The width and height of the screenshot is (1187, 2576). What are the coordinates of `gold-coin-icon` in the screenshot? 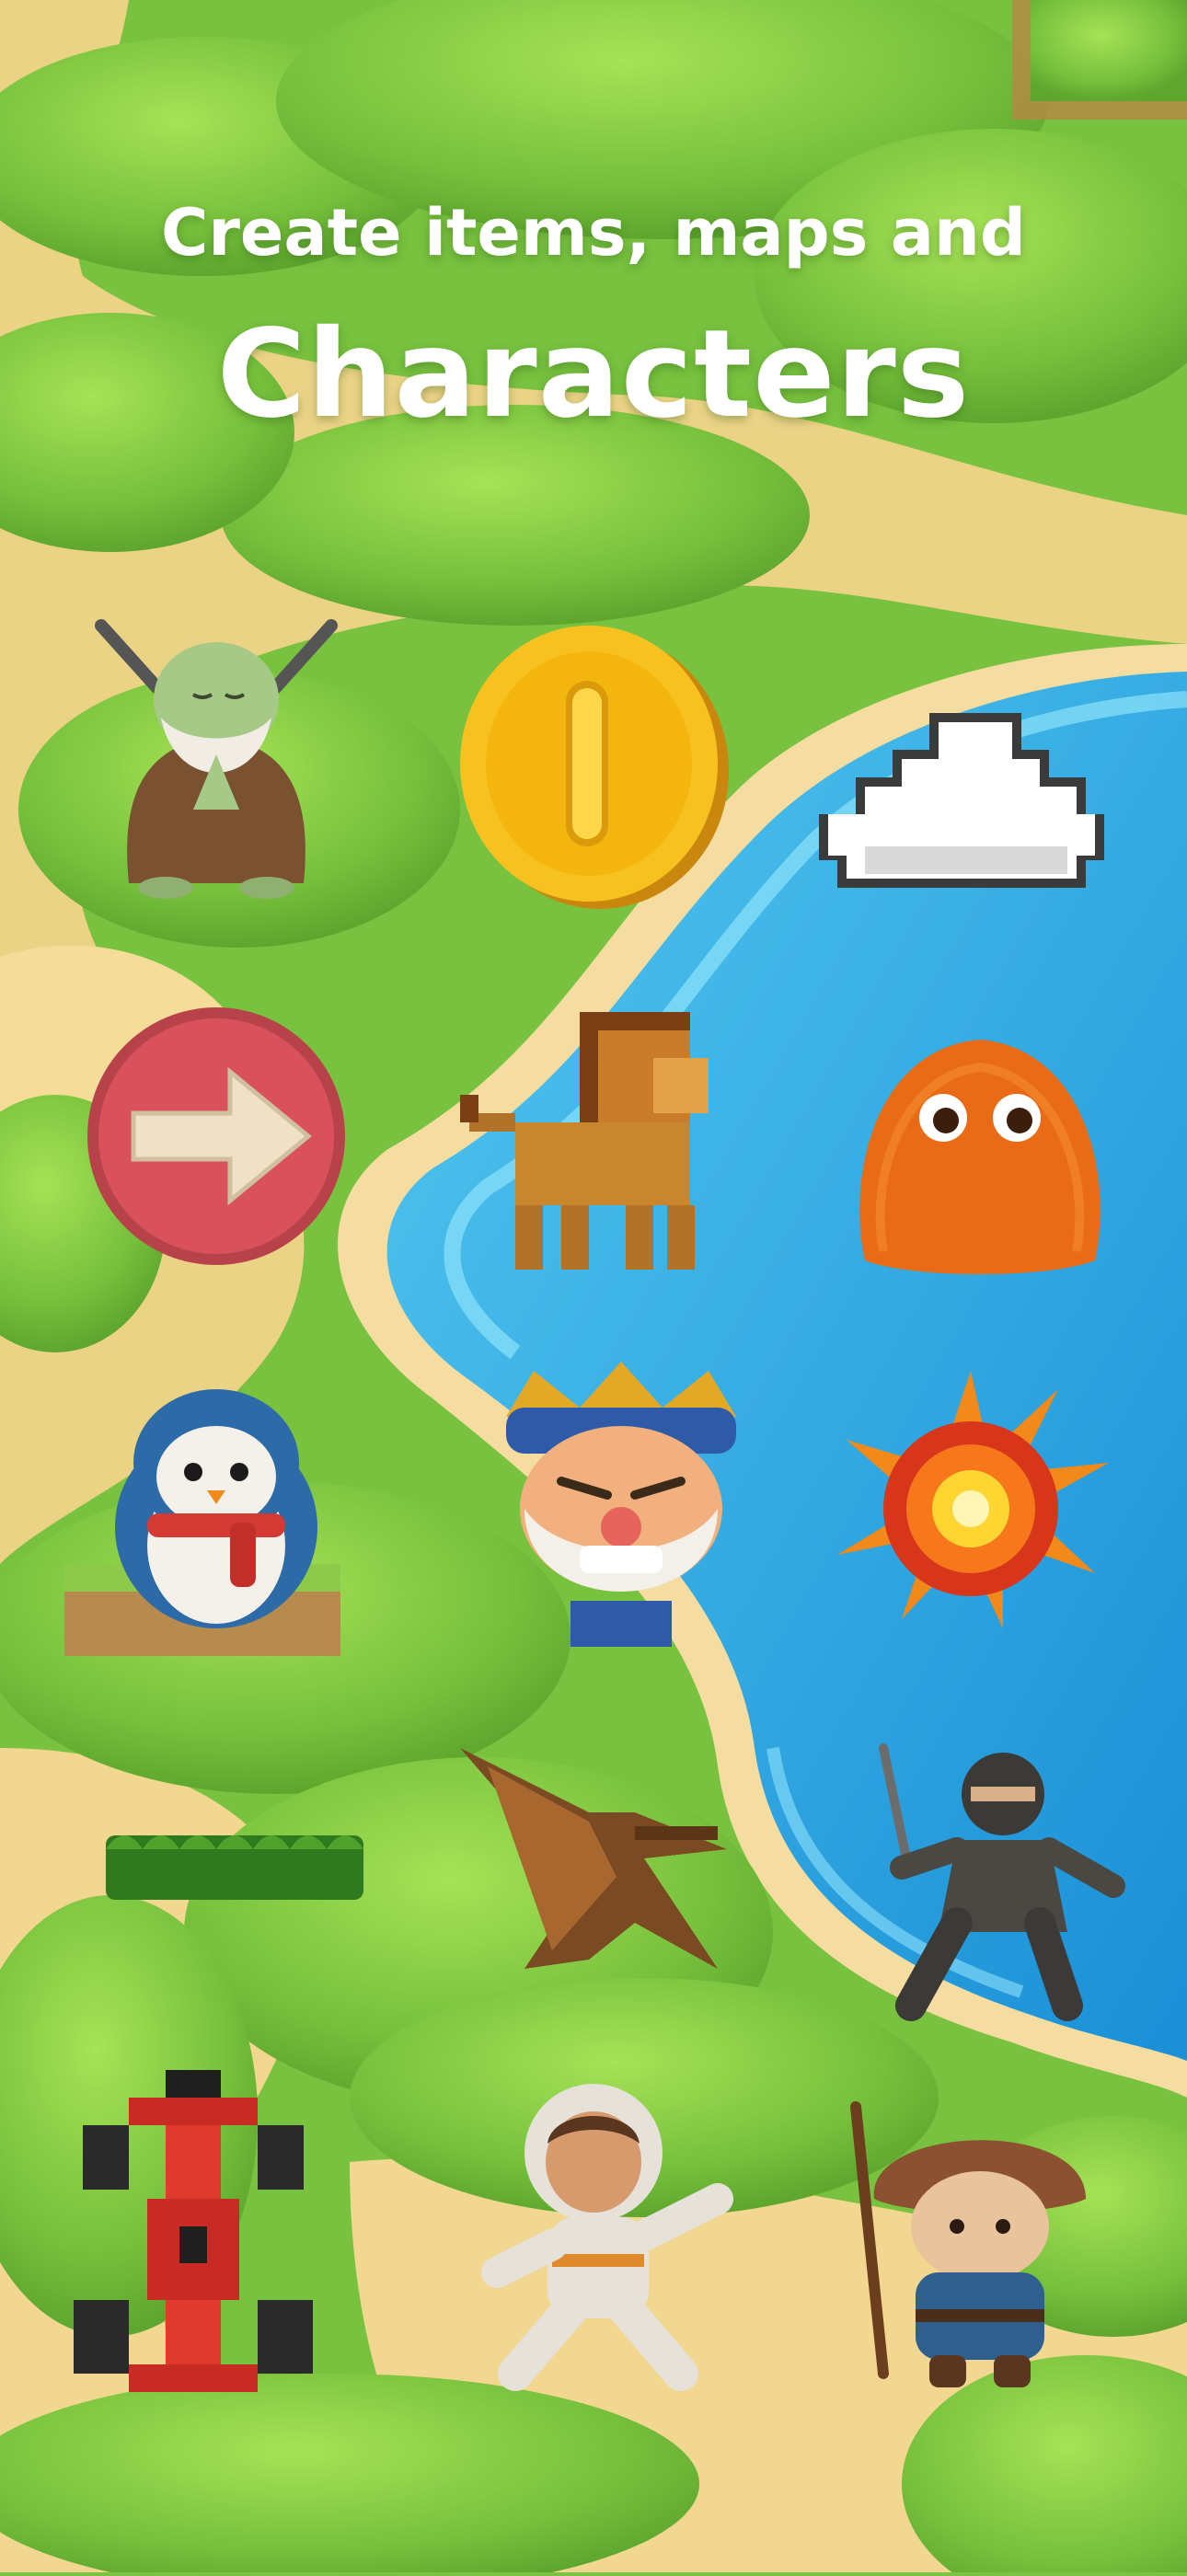 It's located at (593, 759).